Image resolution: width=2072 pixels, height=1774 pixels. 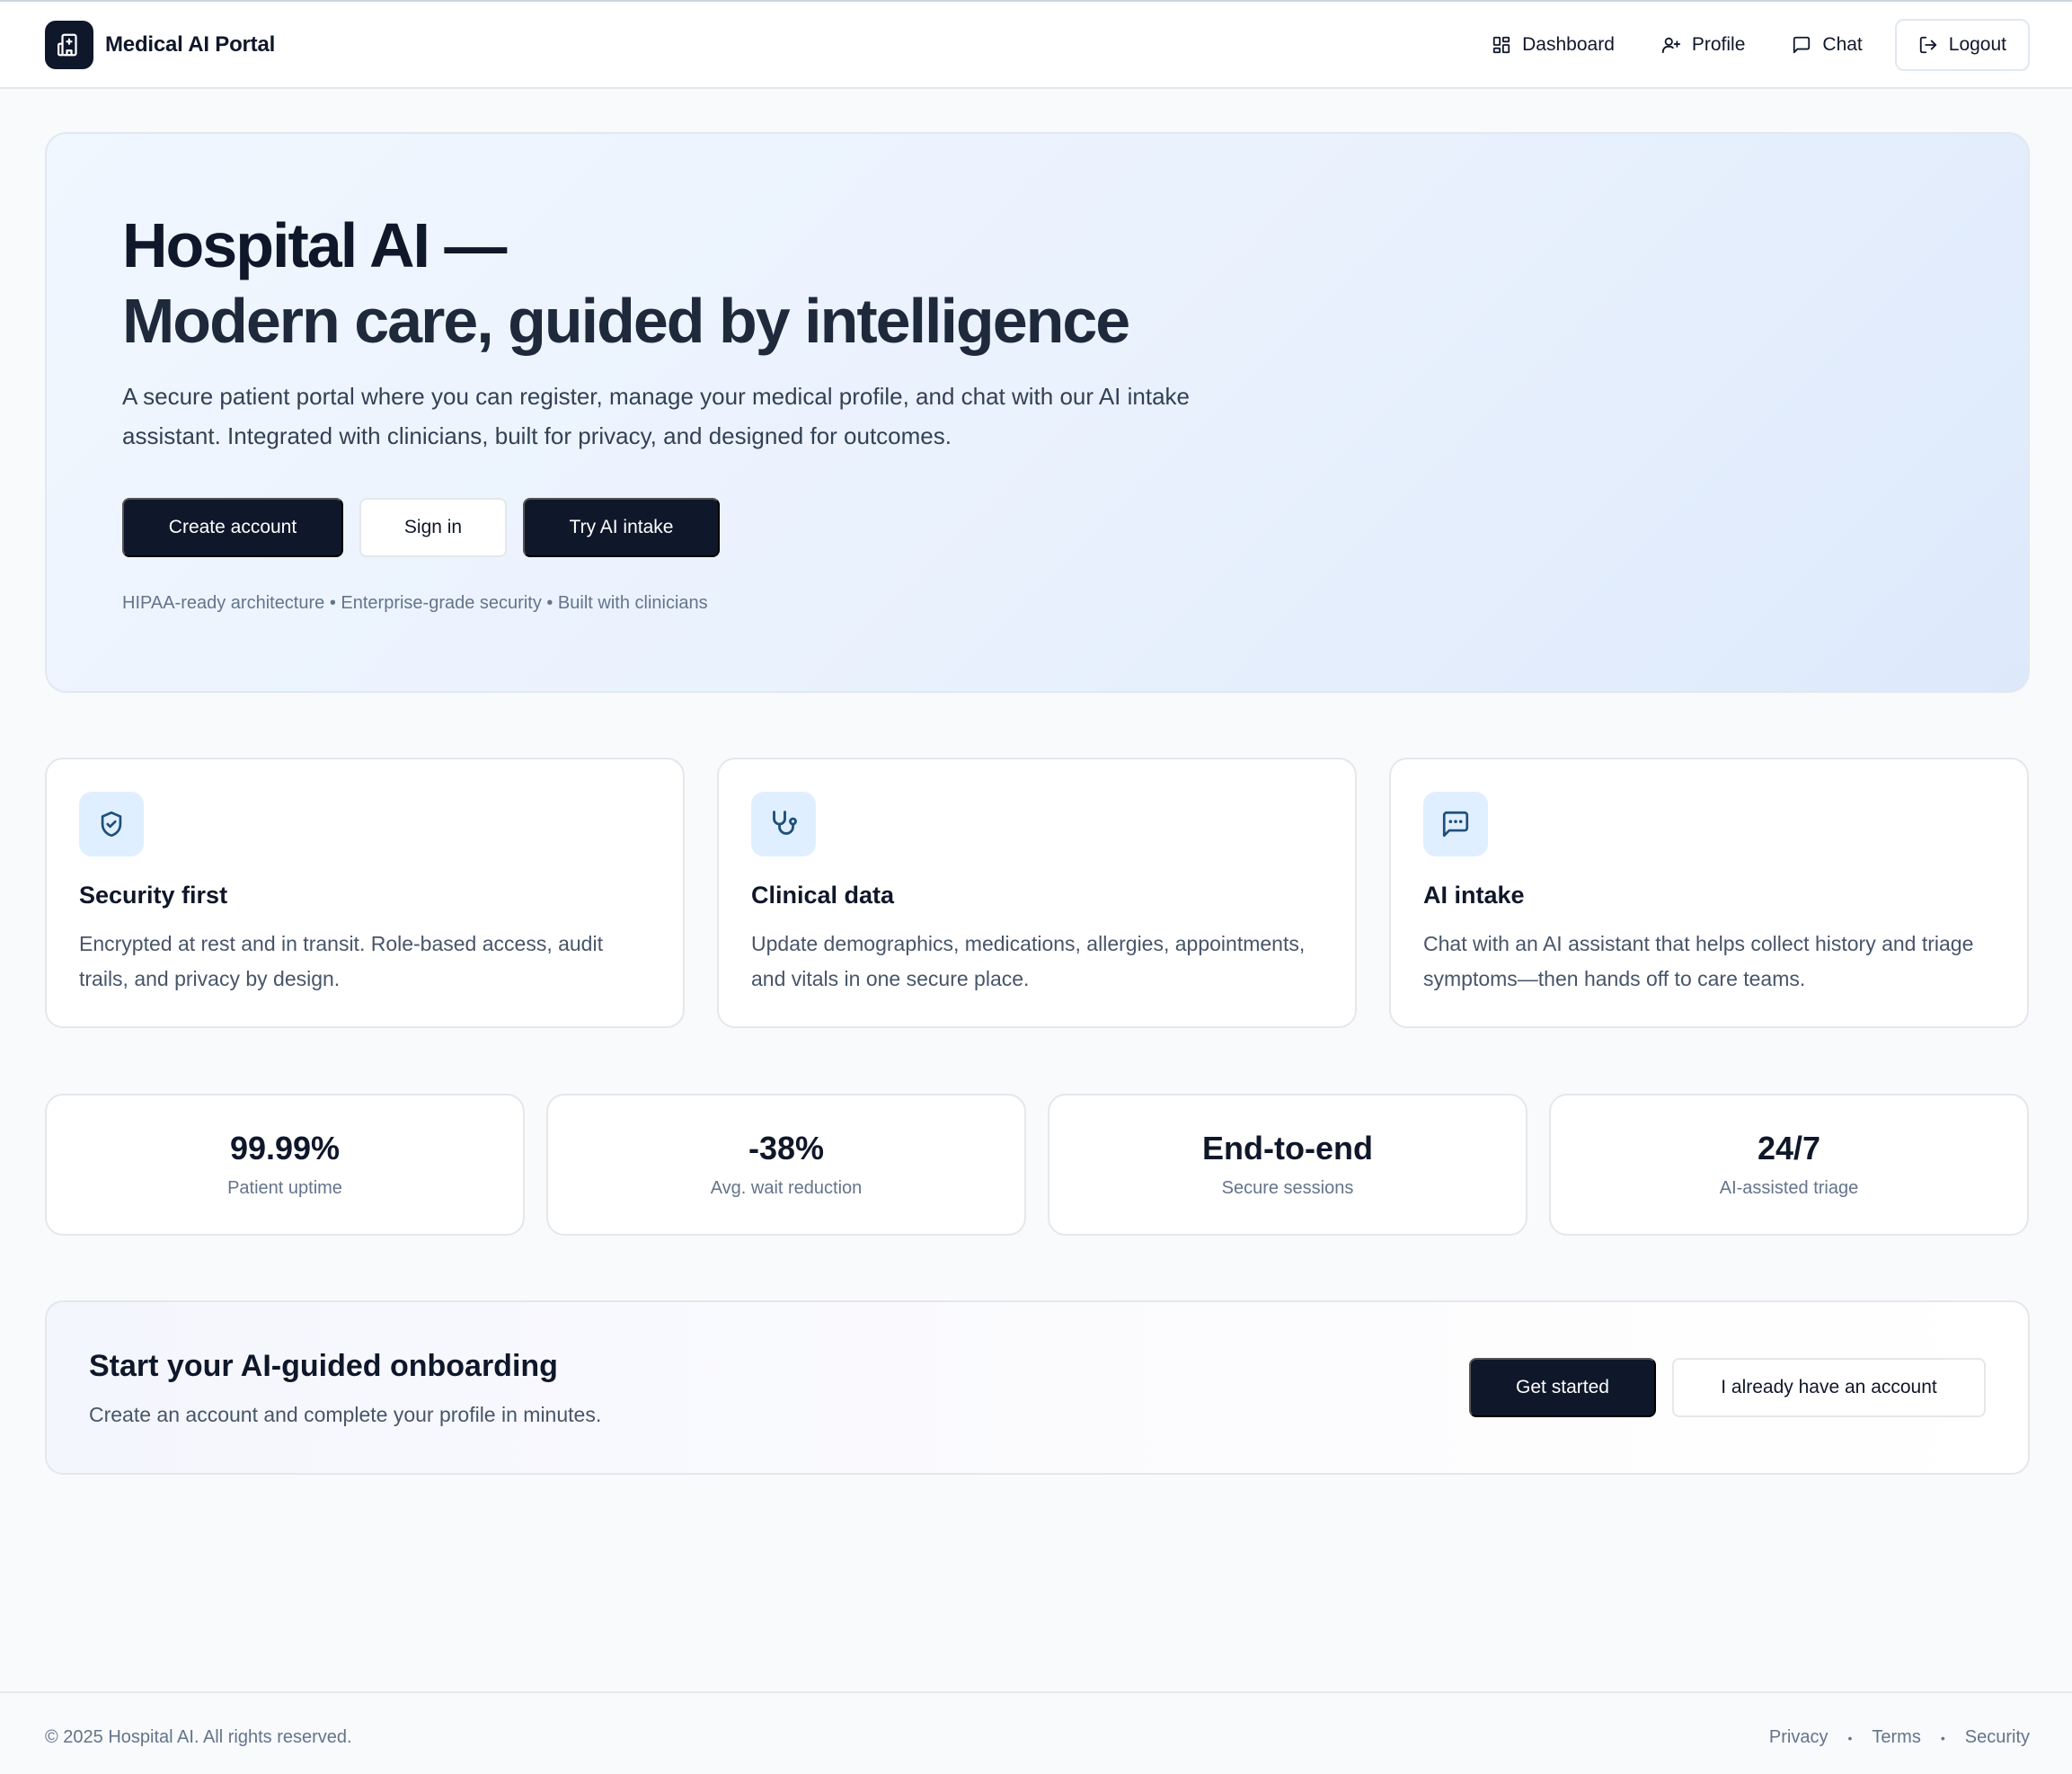 I want to click on logout-label: Logout, so click(x=1977, y=44).